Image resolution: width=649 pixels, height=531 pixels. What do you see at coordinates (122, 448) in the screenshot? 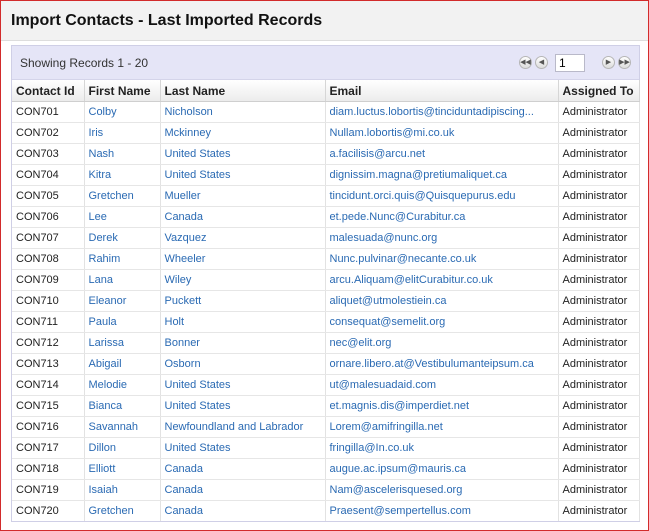
I see `cell-first-name: Dillon` at bounding box center [122, 448].